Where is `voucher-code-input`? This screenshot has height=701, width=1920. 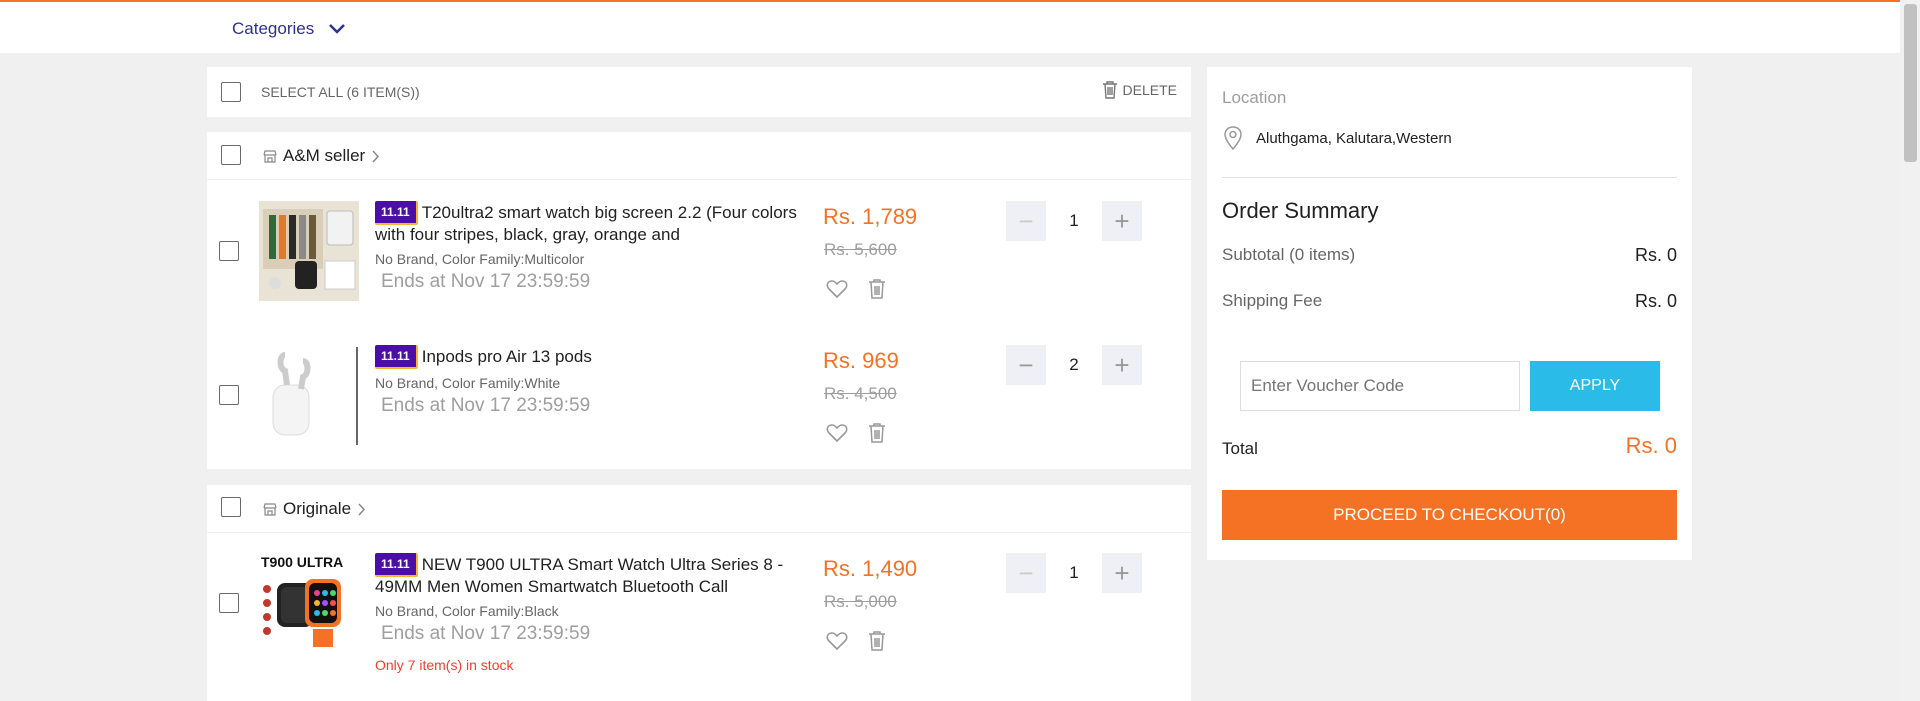 voucher-code-input is located at coordinates (1380, 386).